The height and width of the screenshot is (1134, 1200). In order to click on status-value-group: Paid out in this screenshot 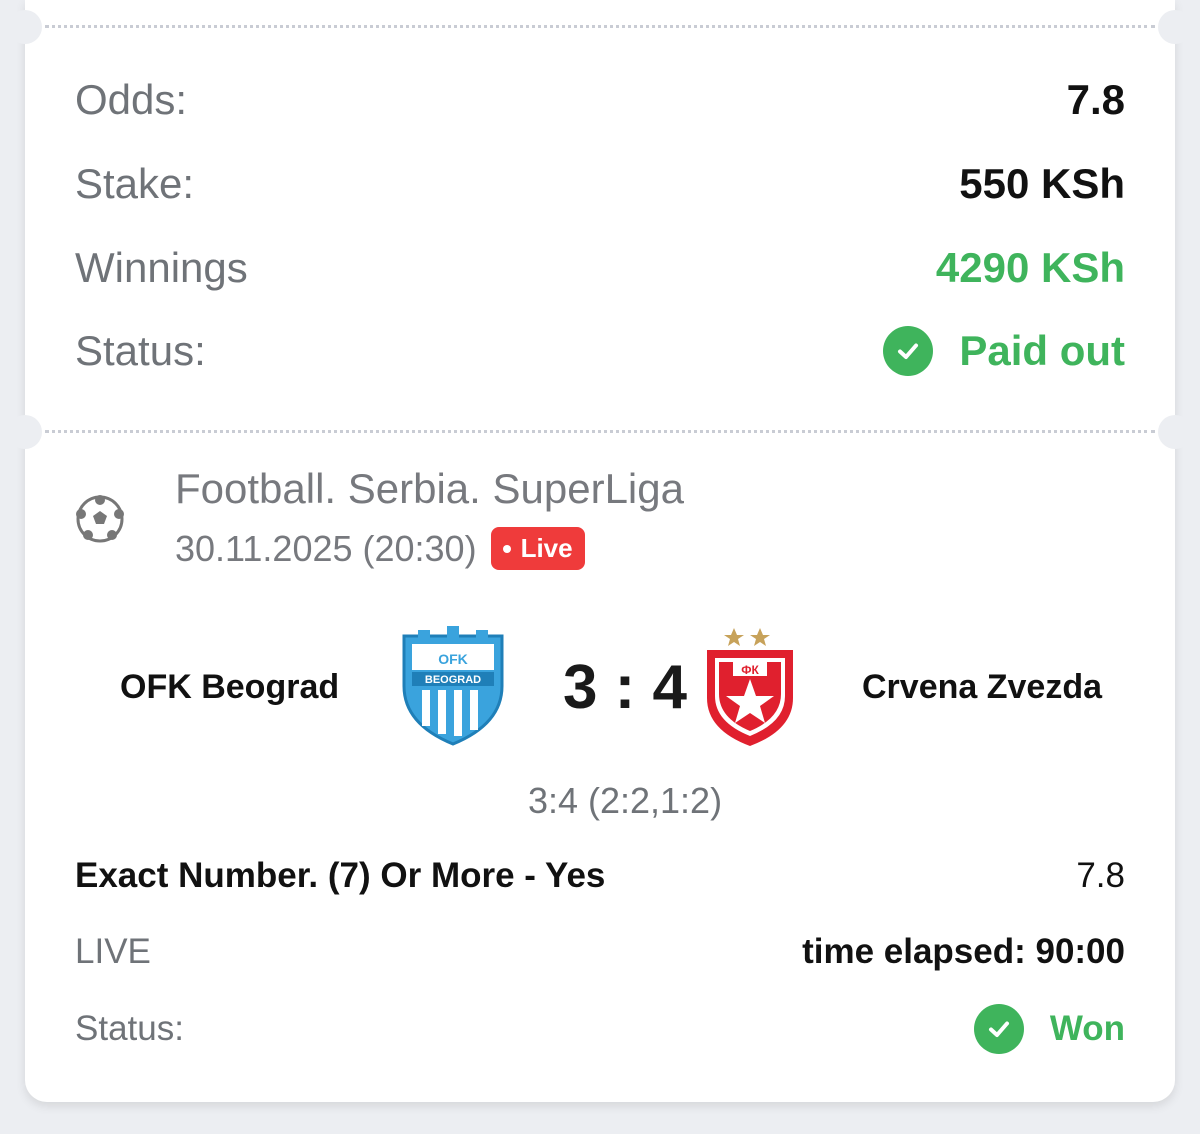, I will do `click(1004, 351)`.